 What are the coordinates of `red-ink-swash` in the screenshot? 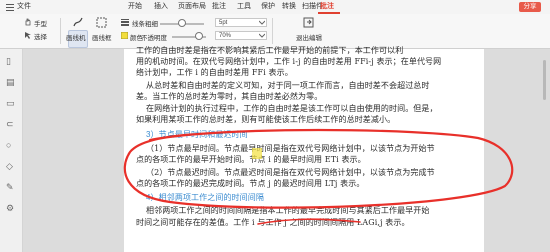 It's located at (309, 221).